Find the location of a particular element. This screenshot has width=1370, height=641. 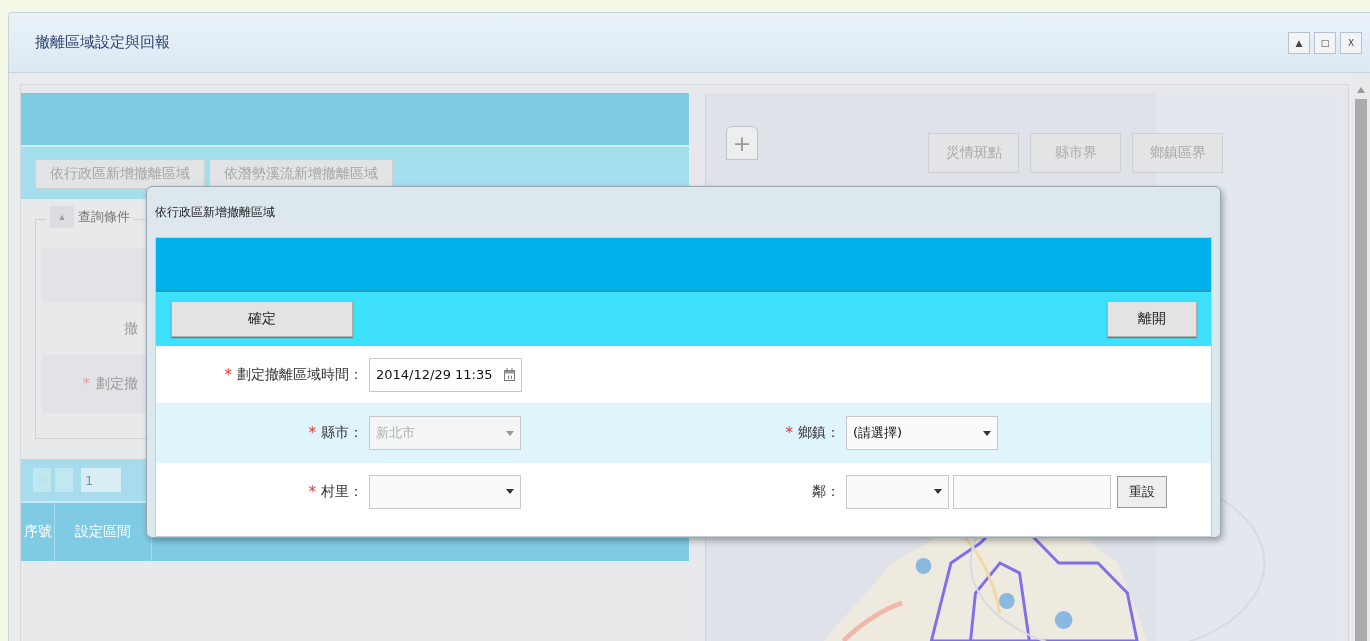

window-control-button: ▲ is located at coordinates (1299, 42).